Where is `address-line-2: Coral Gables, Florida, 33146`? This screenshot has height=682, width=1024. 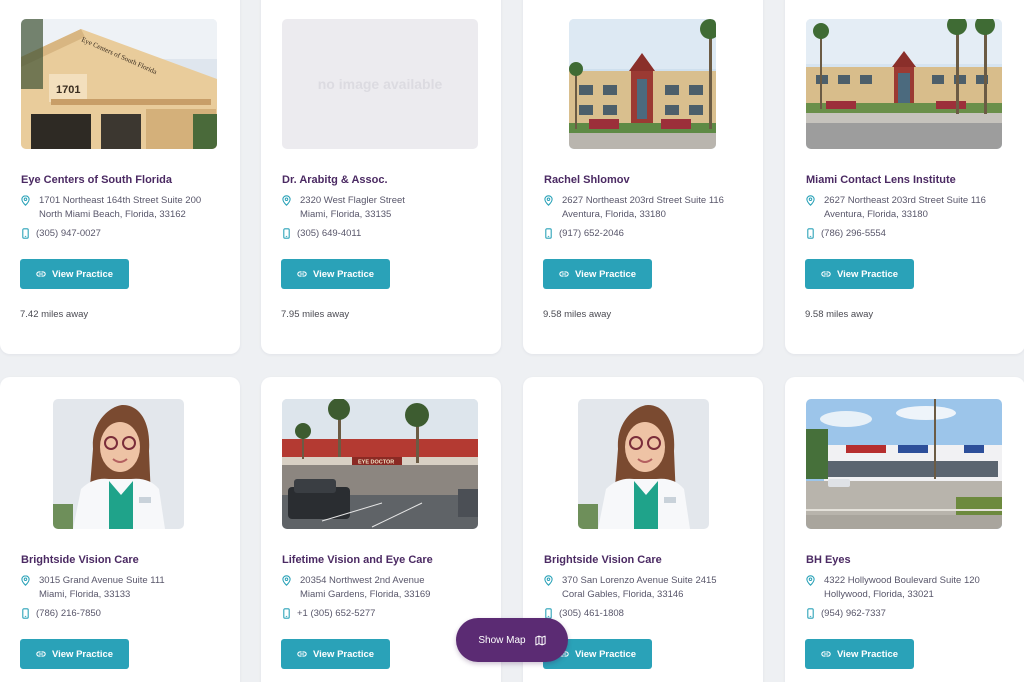
address-line-2: Coral Gables, Florida, 33146 is located at coordinates (623, 594).